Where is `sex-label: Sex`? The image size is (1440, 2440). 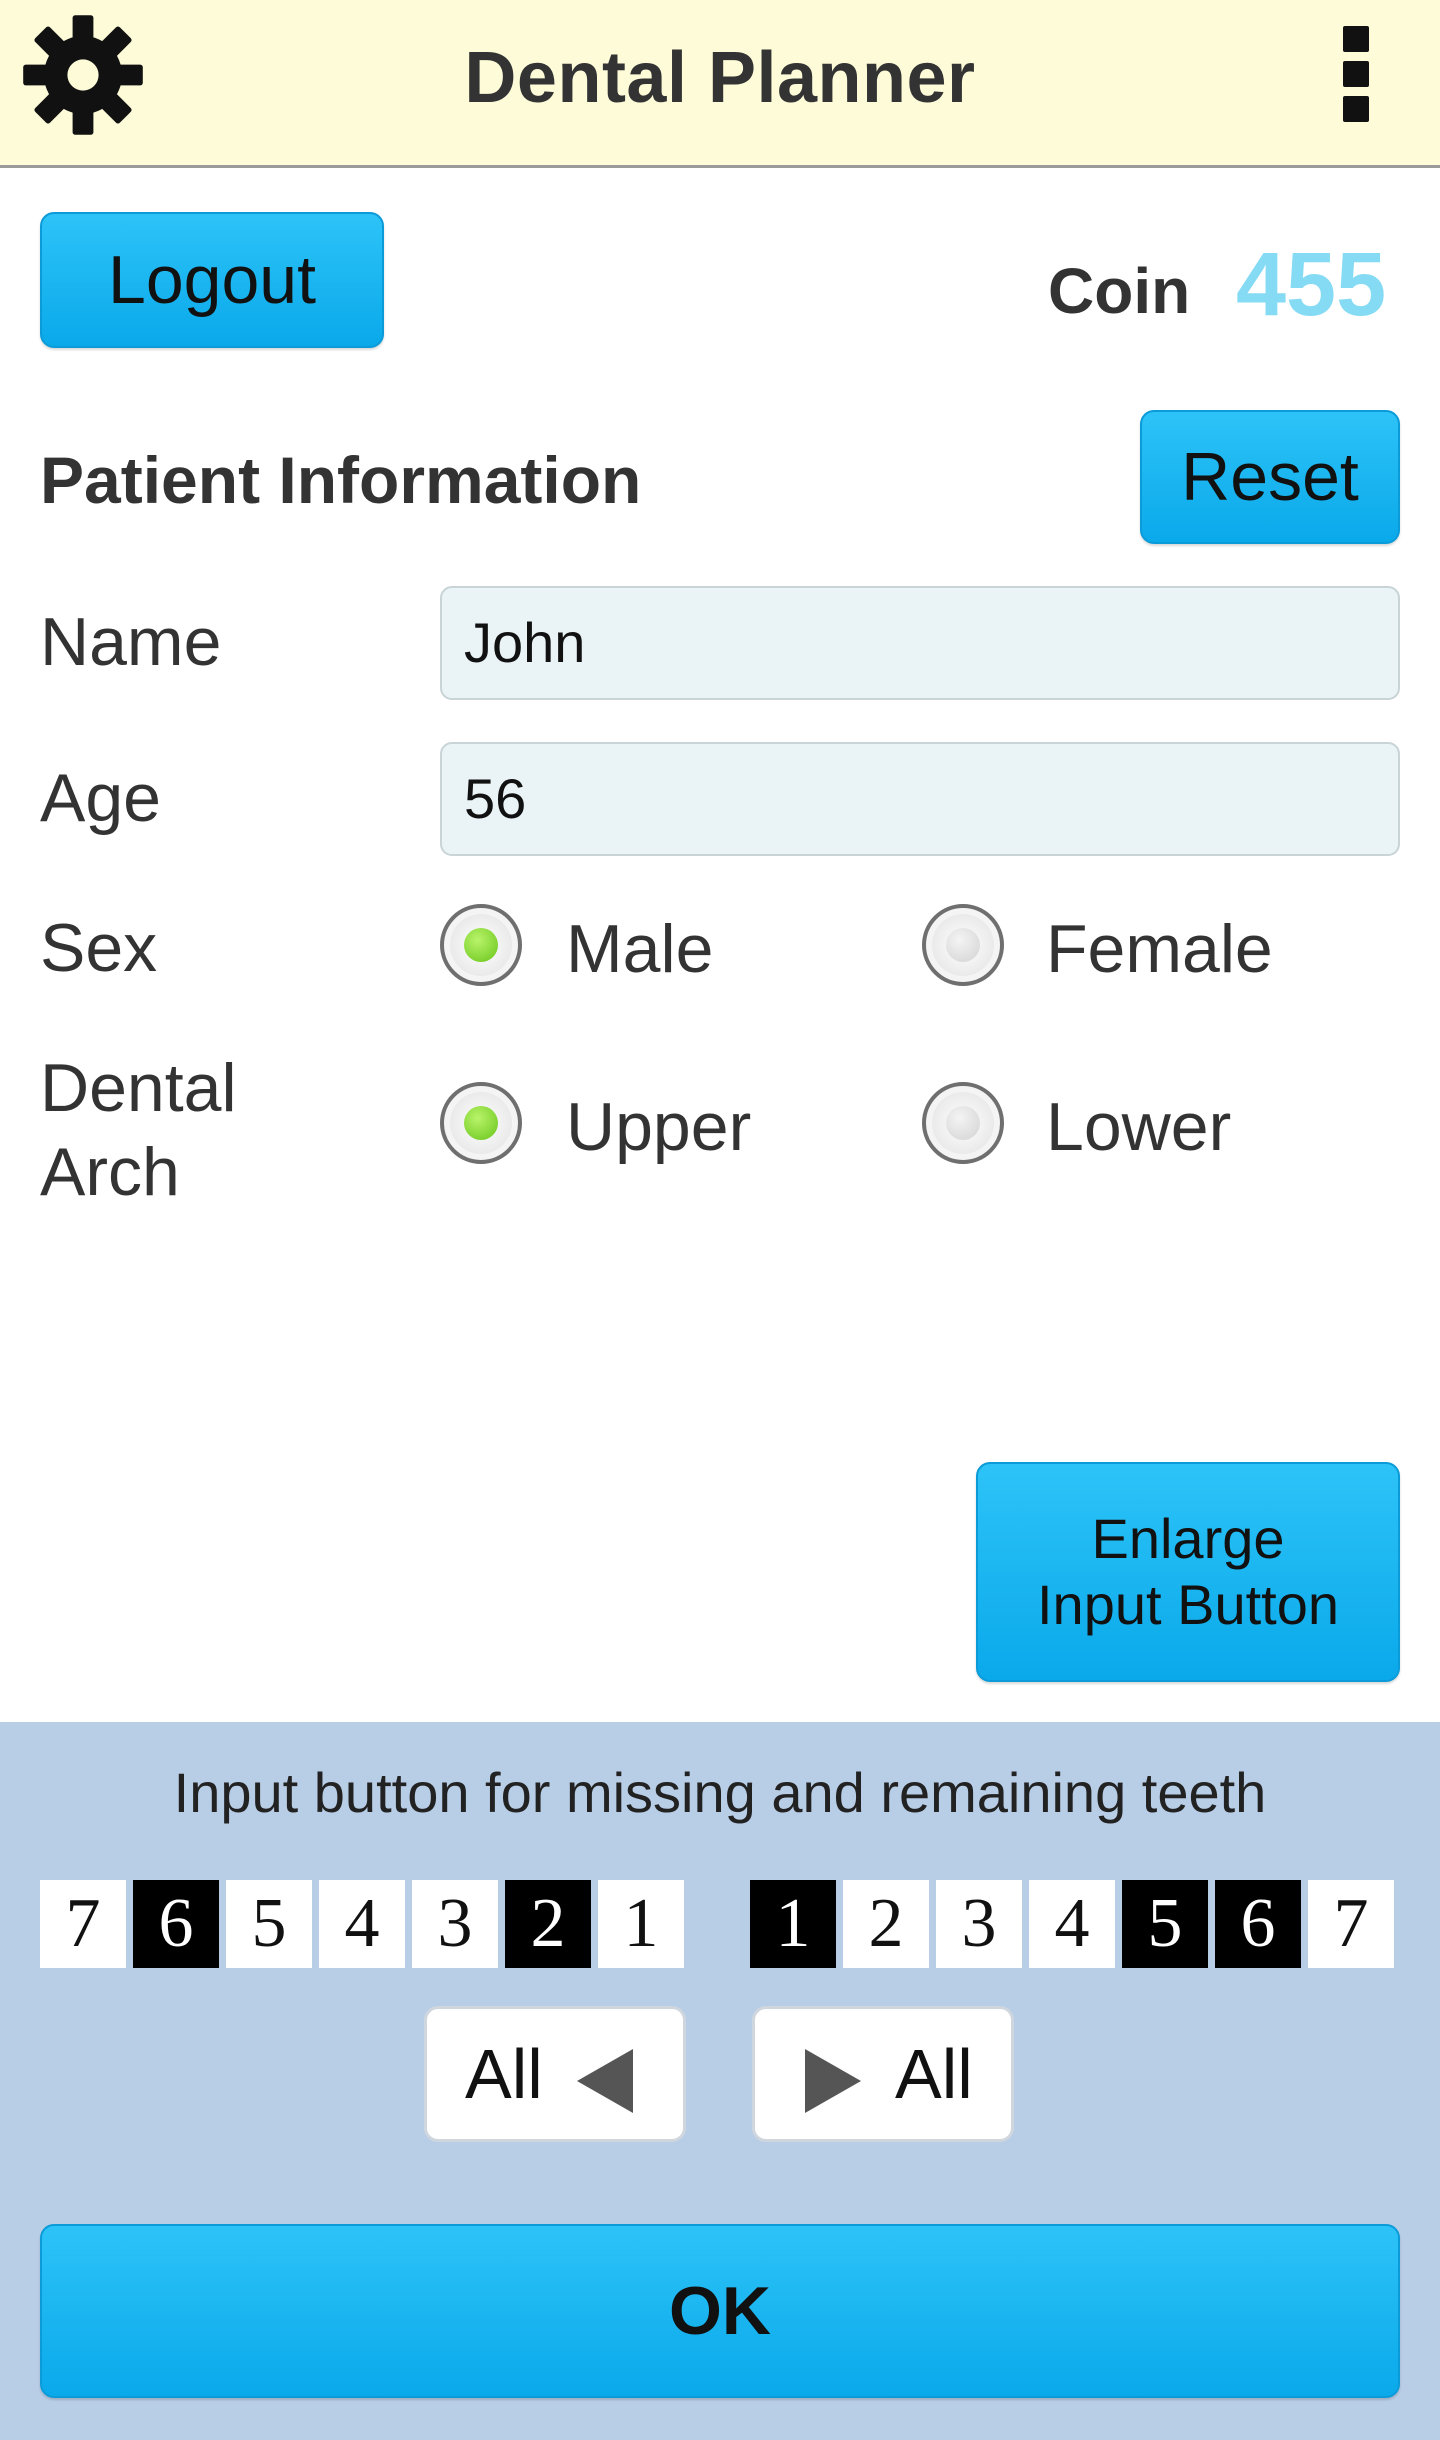 sex-label: Sex is located at coordinates (99, 948).